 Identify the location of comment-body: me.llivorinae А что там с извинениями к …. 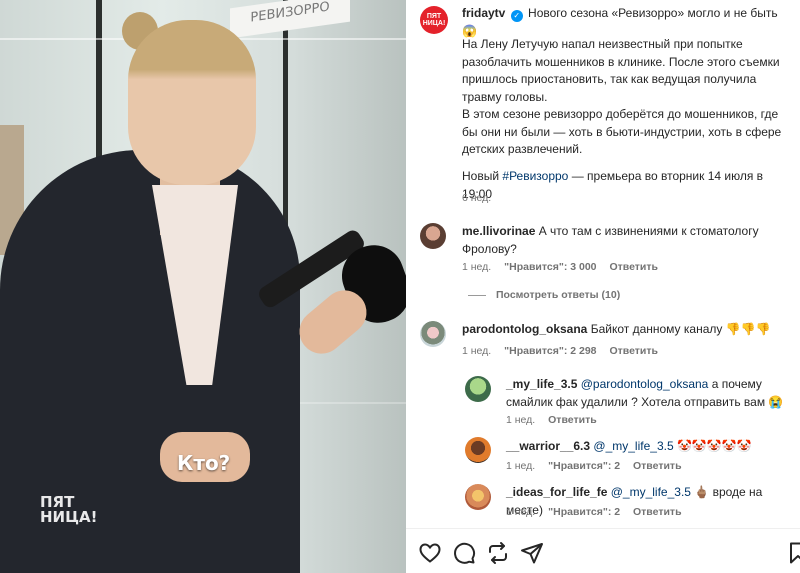
(628, 240).